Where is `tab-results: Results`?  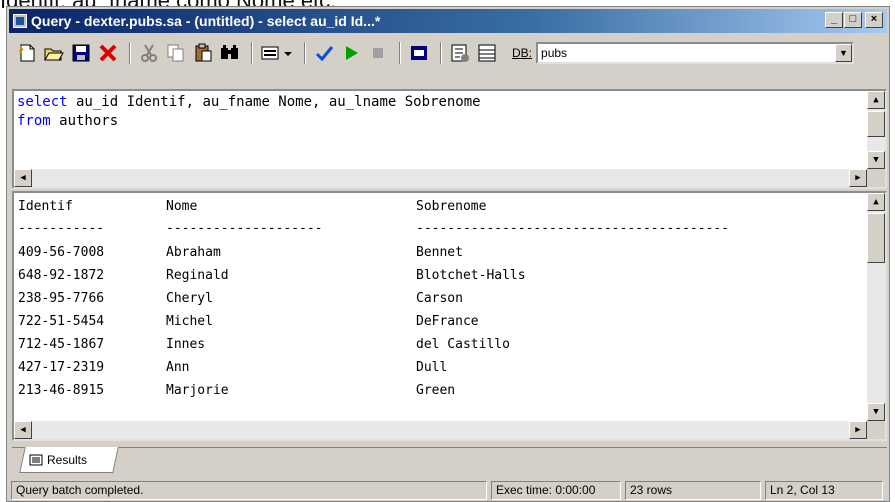
tab-results: Results is located at coordinates (69, 460).